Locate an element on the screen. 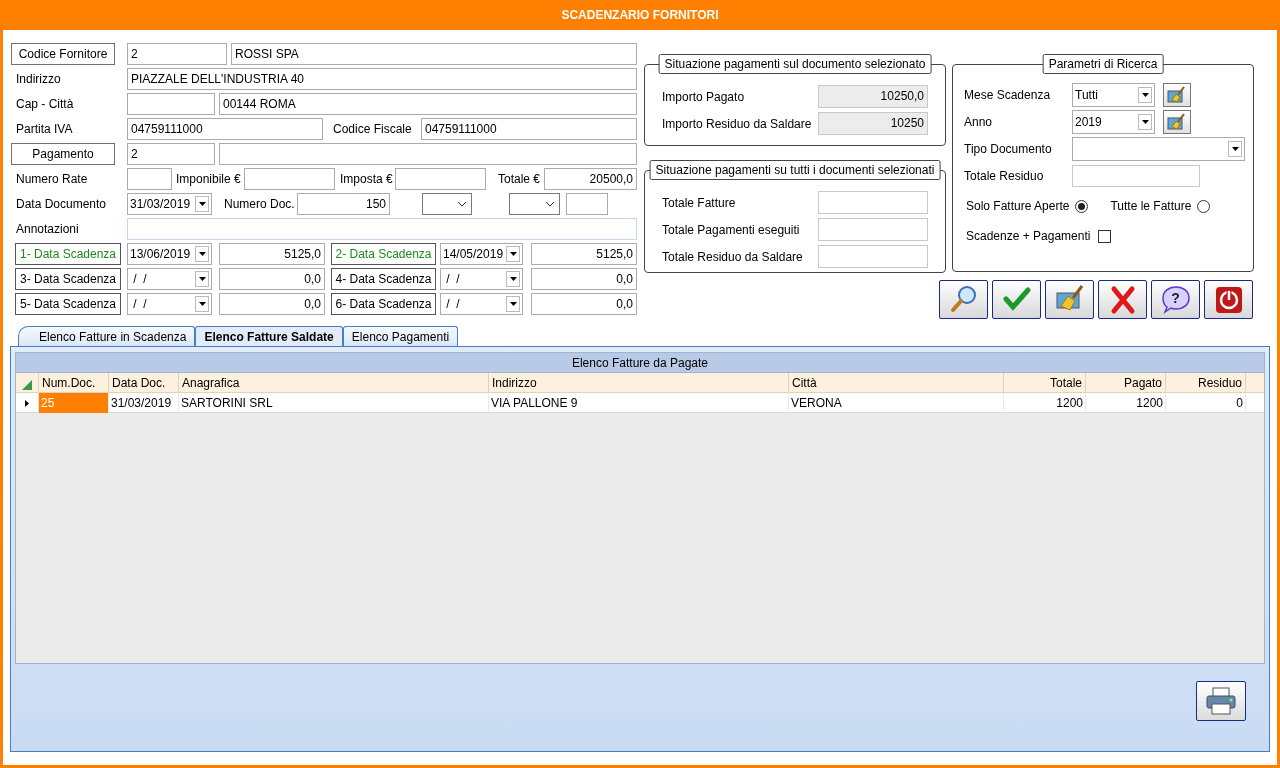 The width and height of the screenshot is (1280, 768). taxable-field is located at coordinates (289, 179).